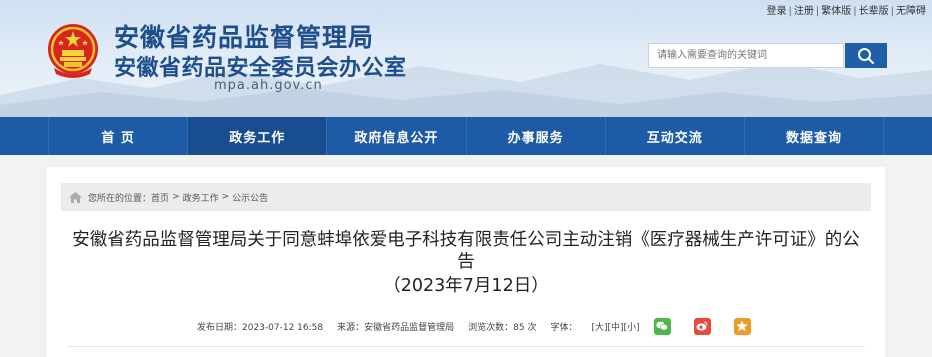 The height and width of the screenshot is (357, 932). I want to click on register-link: 注册, so click(804, 11).